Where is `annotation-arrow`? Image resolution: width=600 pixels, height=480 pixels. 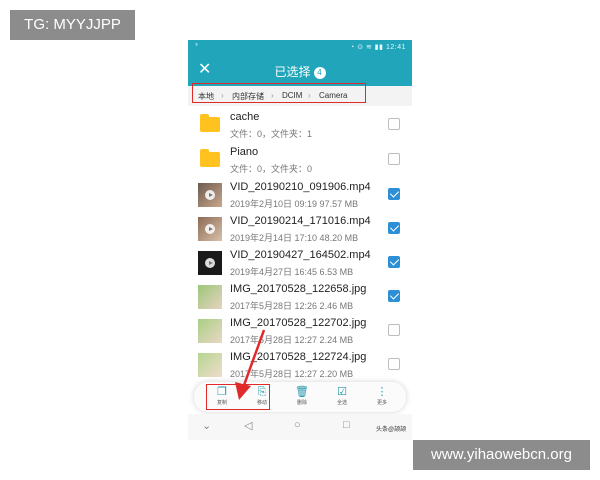 annotation-arrow is located at coordinates (250, 364).